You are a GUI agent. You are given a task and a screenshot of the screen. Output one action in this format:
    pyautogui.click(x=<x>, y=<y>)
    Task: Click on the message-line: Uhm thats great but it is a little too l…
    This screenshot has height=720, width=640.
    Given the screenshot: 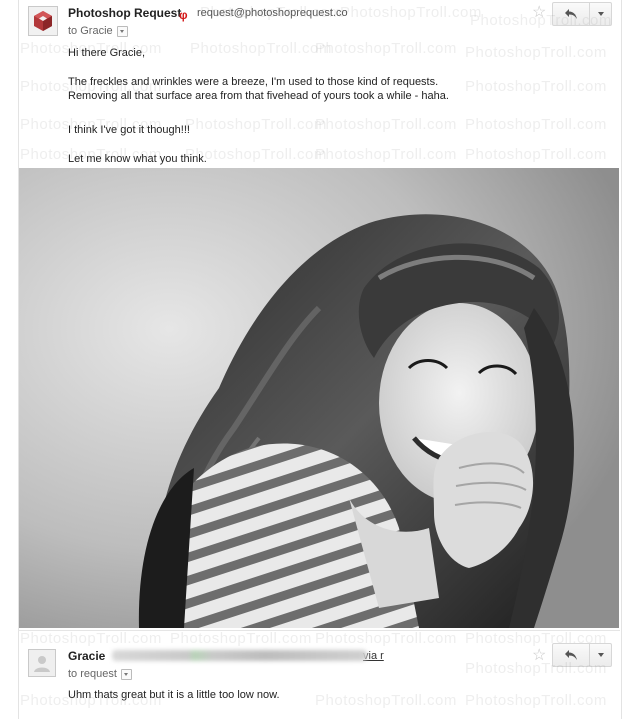 What is the action you would take?
    pyautogui.click(x=174, y=695)
    